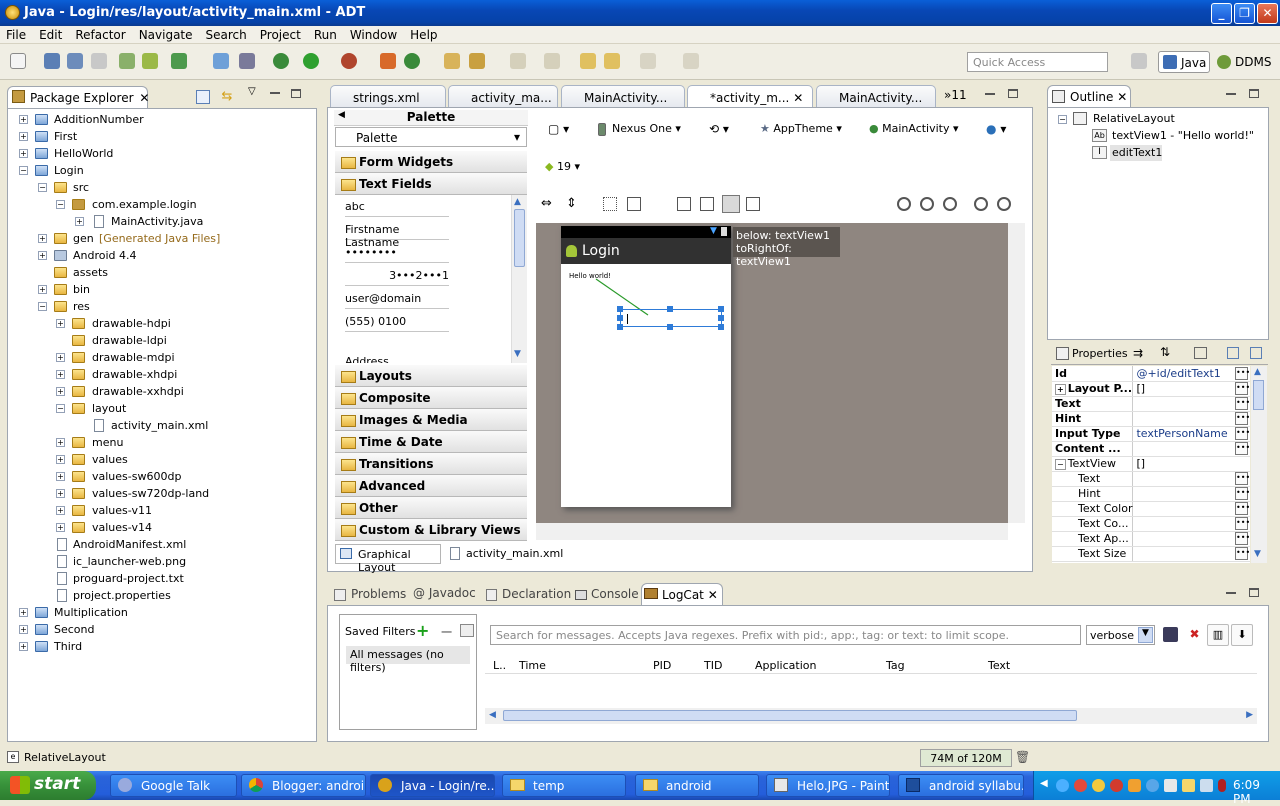 This screenshot has height=806, width=1280. Describe the element at coordinates (51, 34) in the screenshot. I see `menu-edit: Edit` at that location.